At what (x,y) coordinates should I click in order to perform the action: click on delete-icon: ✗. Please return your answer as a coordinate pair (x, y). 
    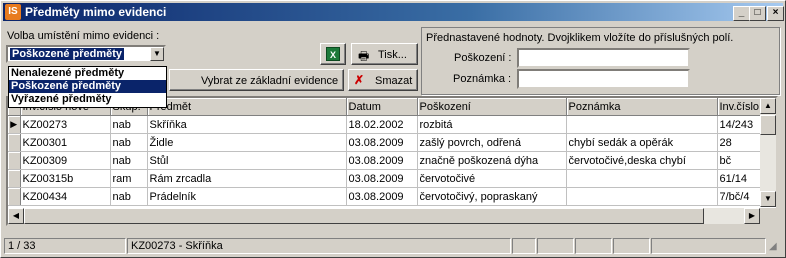
    Looking at the image, I should click on (359, 80).